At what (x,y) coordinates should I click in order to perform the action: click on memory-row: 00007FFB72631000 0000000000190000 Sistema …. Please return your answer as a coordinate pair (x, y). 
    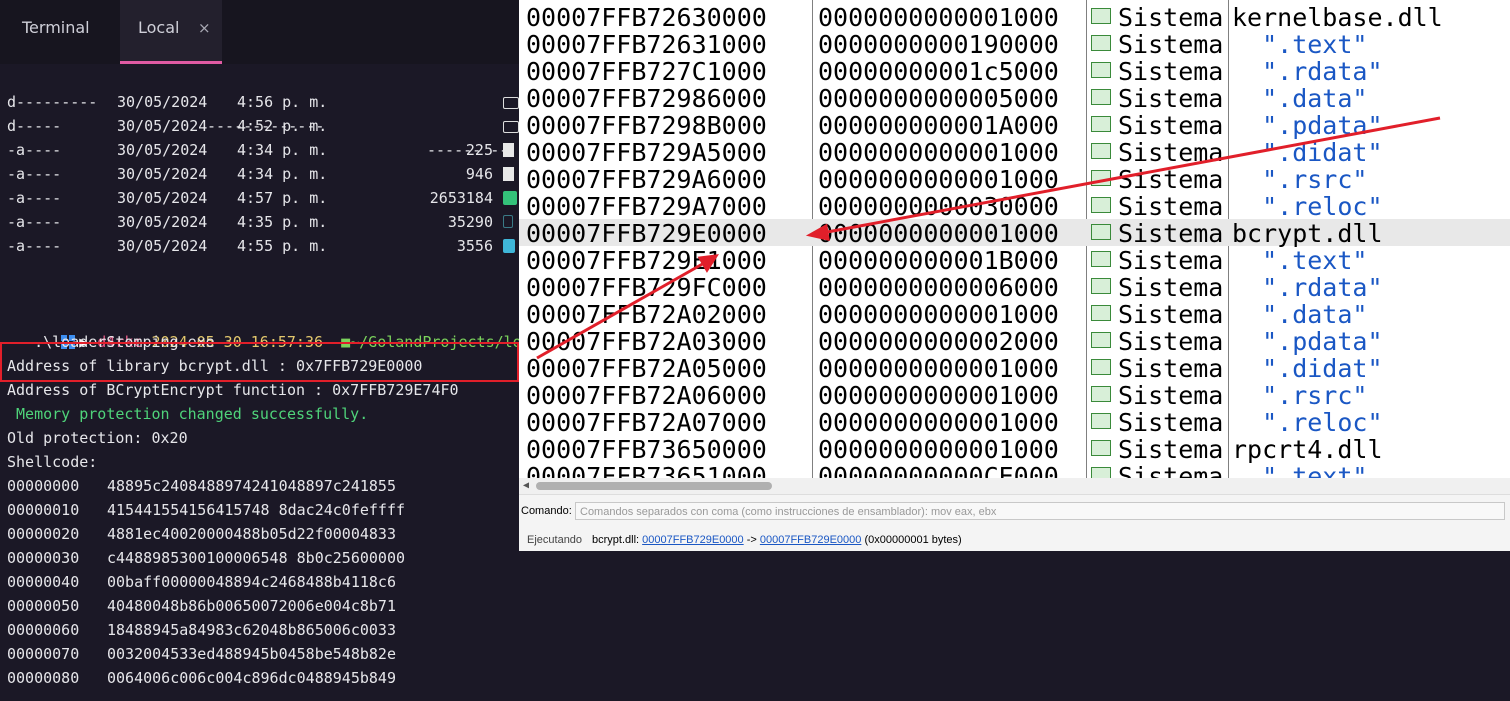
    Looking at the image, I should click on (1014, 44).